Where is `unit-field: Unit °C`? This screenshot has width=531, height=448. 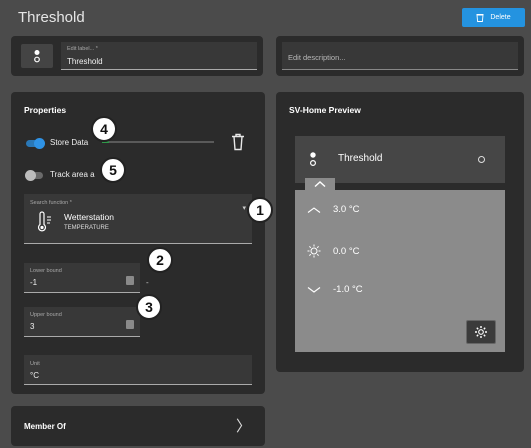
unit-field: Unit °C is located at coordinates (138, 370).